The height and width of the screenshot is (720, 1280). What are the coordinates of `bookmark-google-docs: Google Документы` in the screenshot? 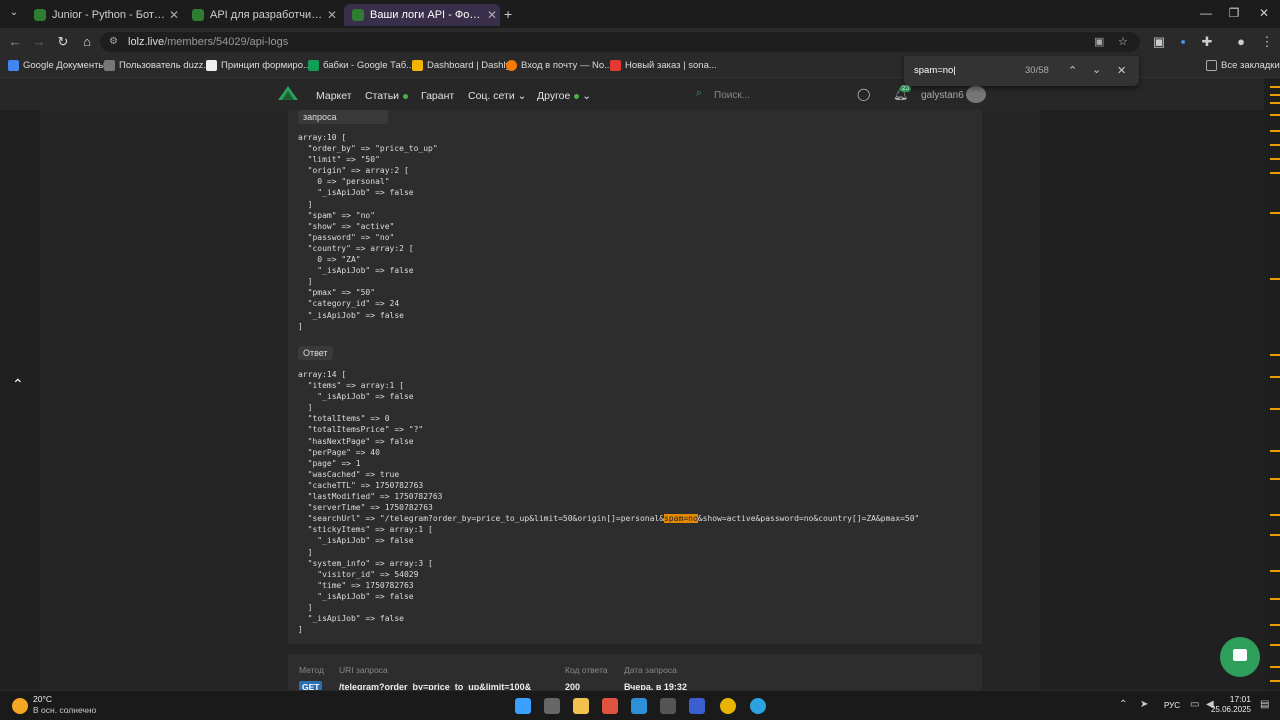 It's located at (56, 65).